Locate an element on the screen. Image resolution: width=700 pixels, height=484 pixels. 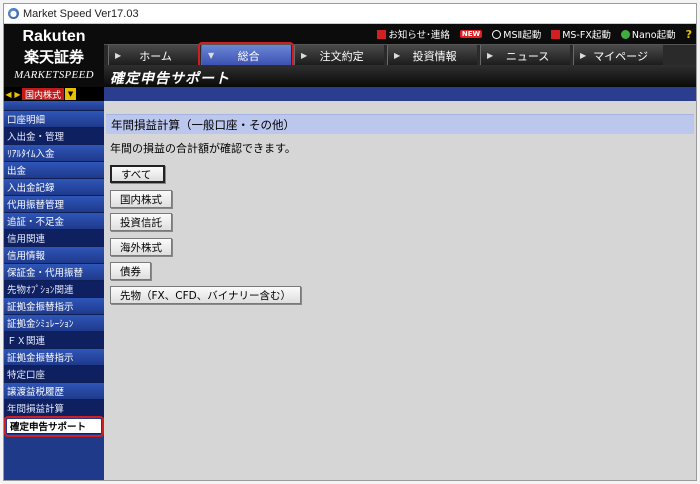
brand-rakuten-text: Rakuten is located at coordinates (54, 36).